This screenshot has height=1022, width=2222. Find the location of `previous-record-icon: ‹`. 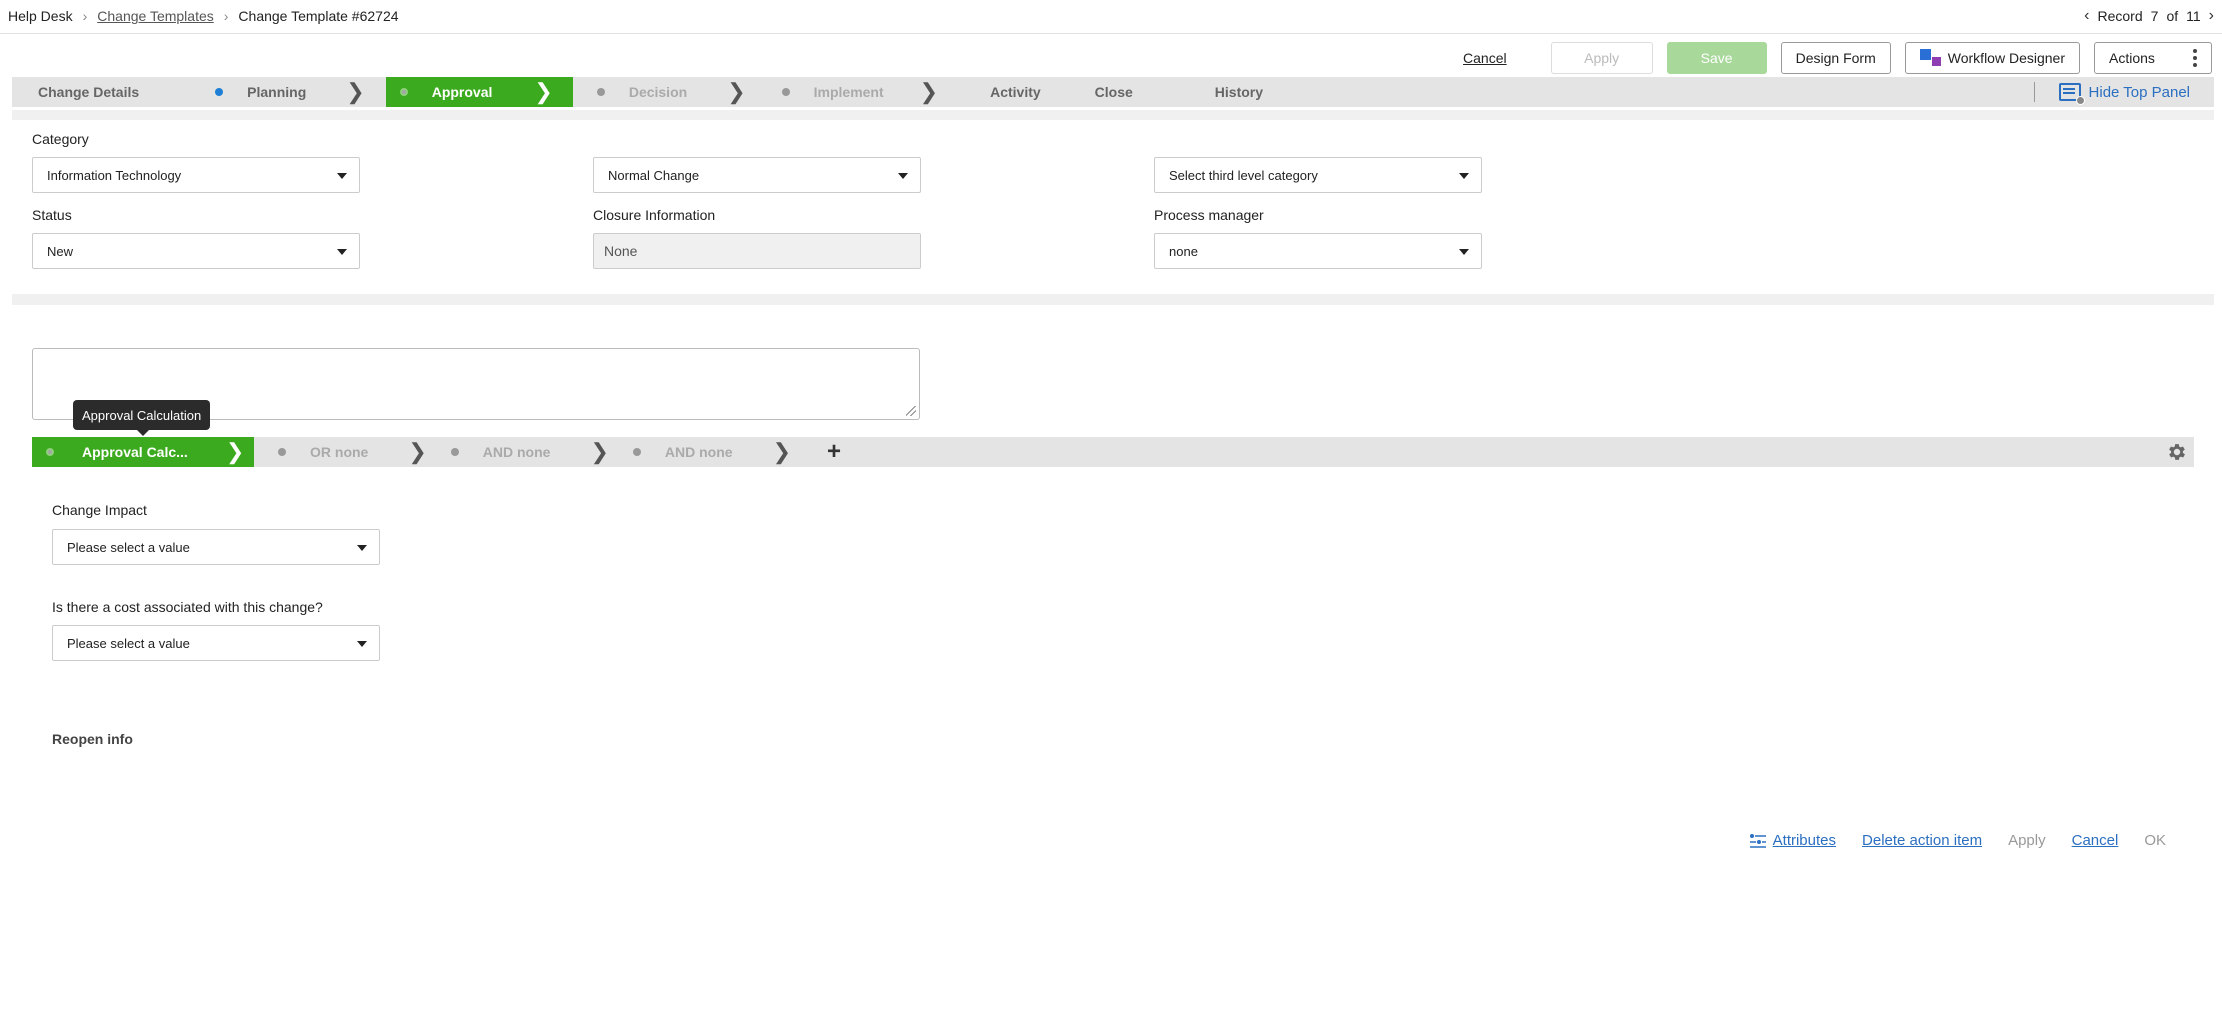

previous-record-icon: ‹ is located at coordinates (2086, 16).